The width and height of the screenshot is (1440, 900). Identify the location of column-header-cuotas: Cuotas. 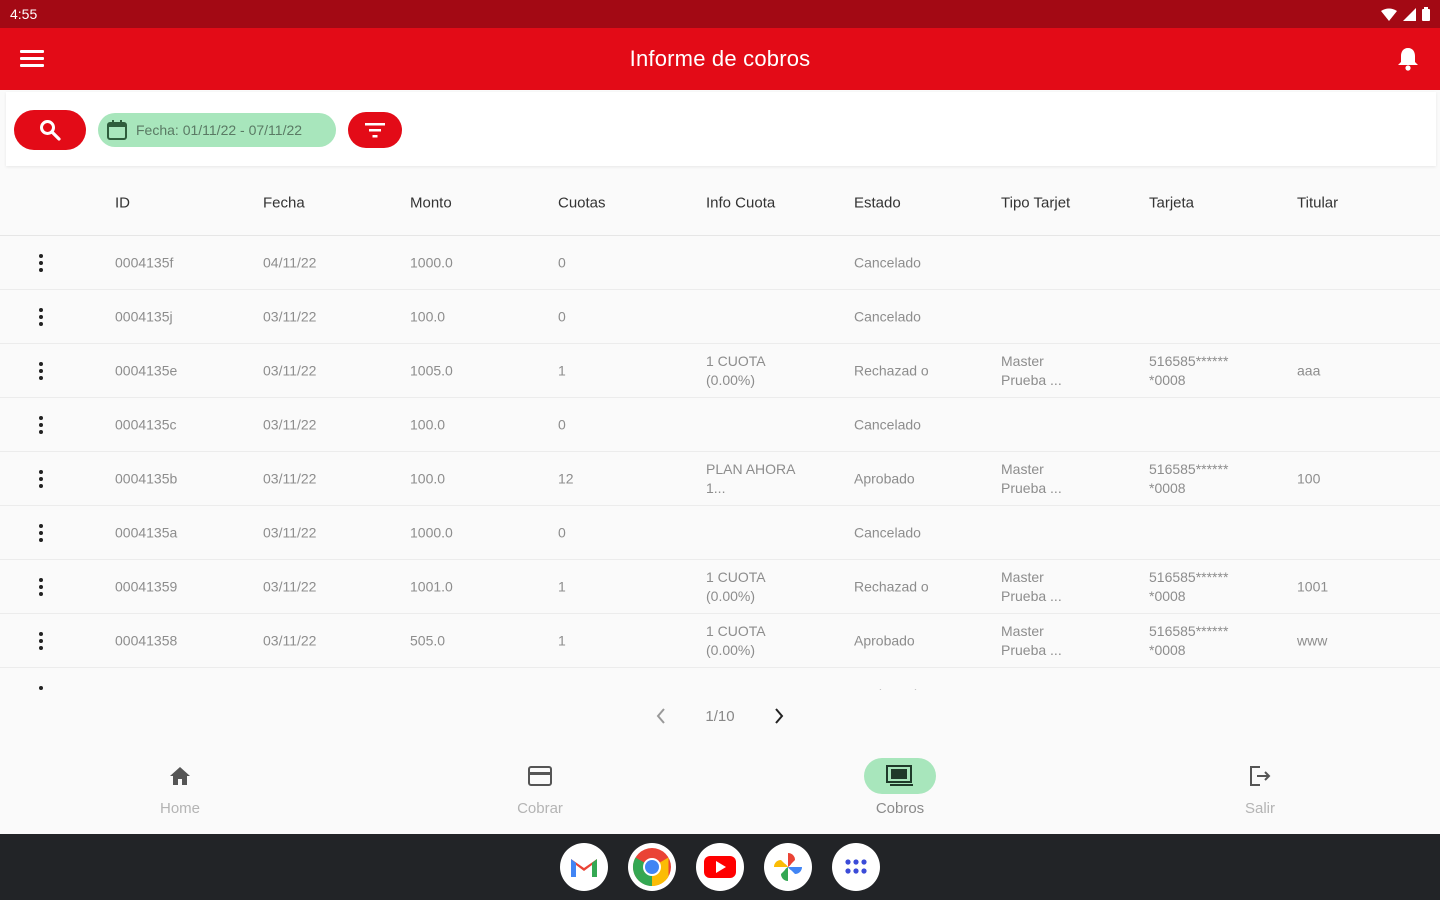
(582, 202).